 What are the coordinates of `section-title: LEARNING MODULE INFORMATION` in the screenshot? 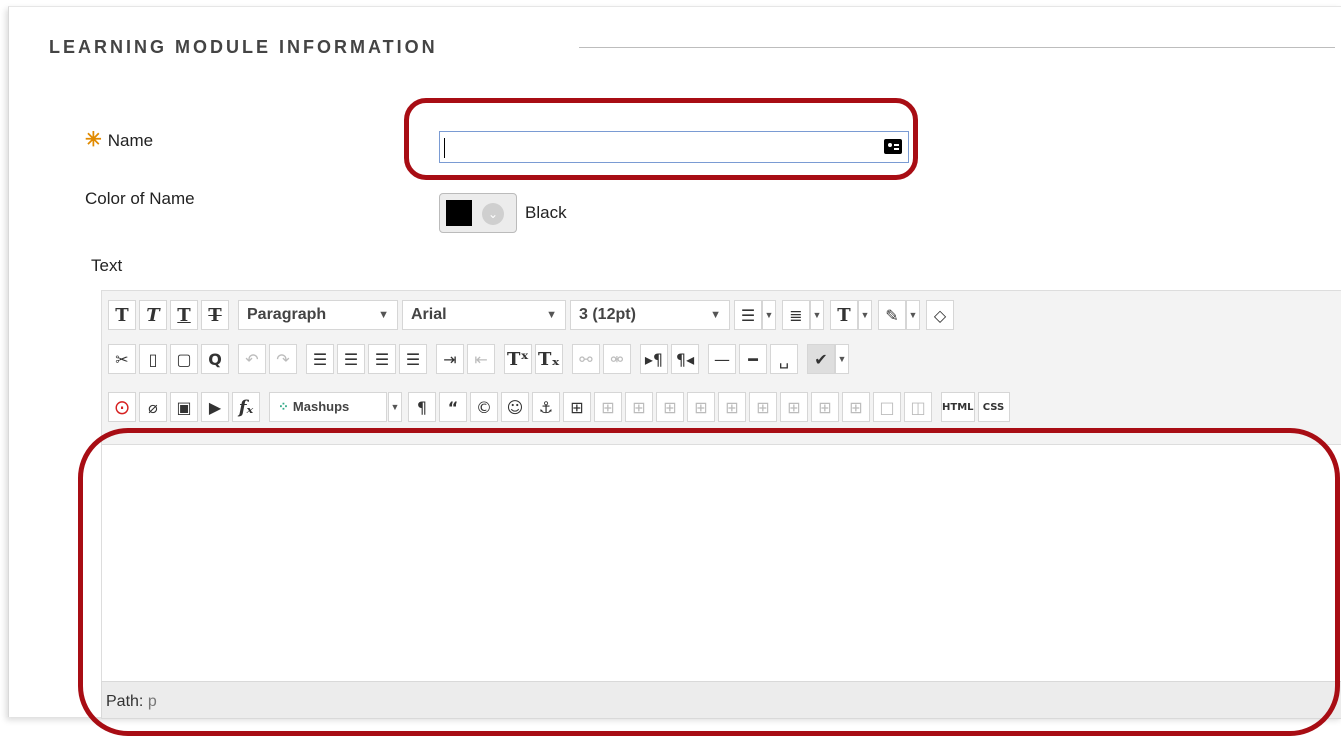 It's located at (243, 47).